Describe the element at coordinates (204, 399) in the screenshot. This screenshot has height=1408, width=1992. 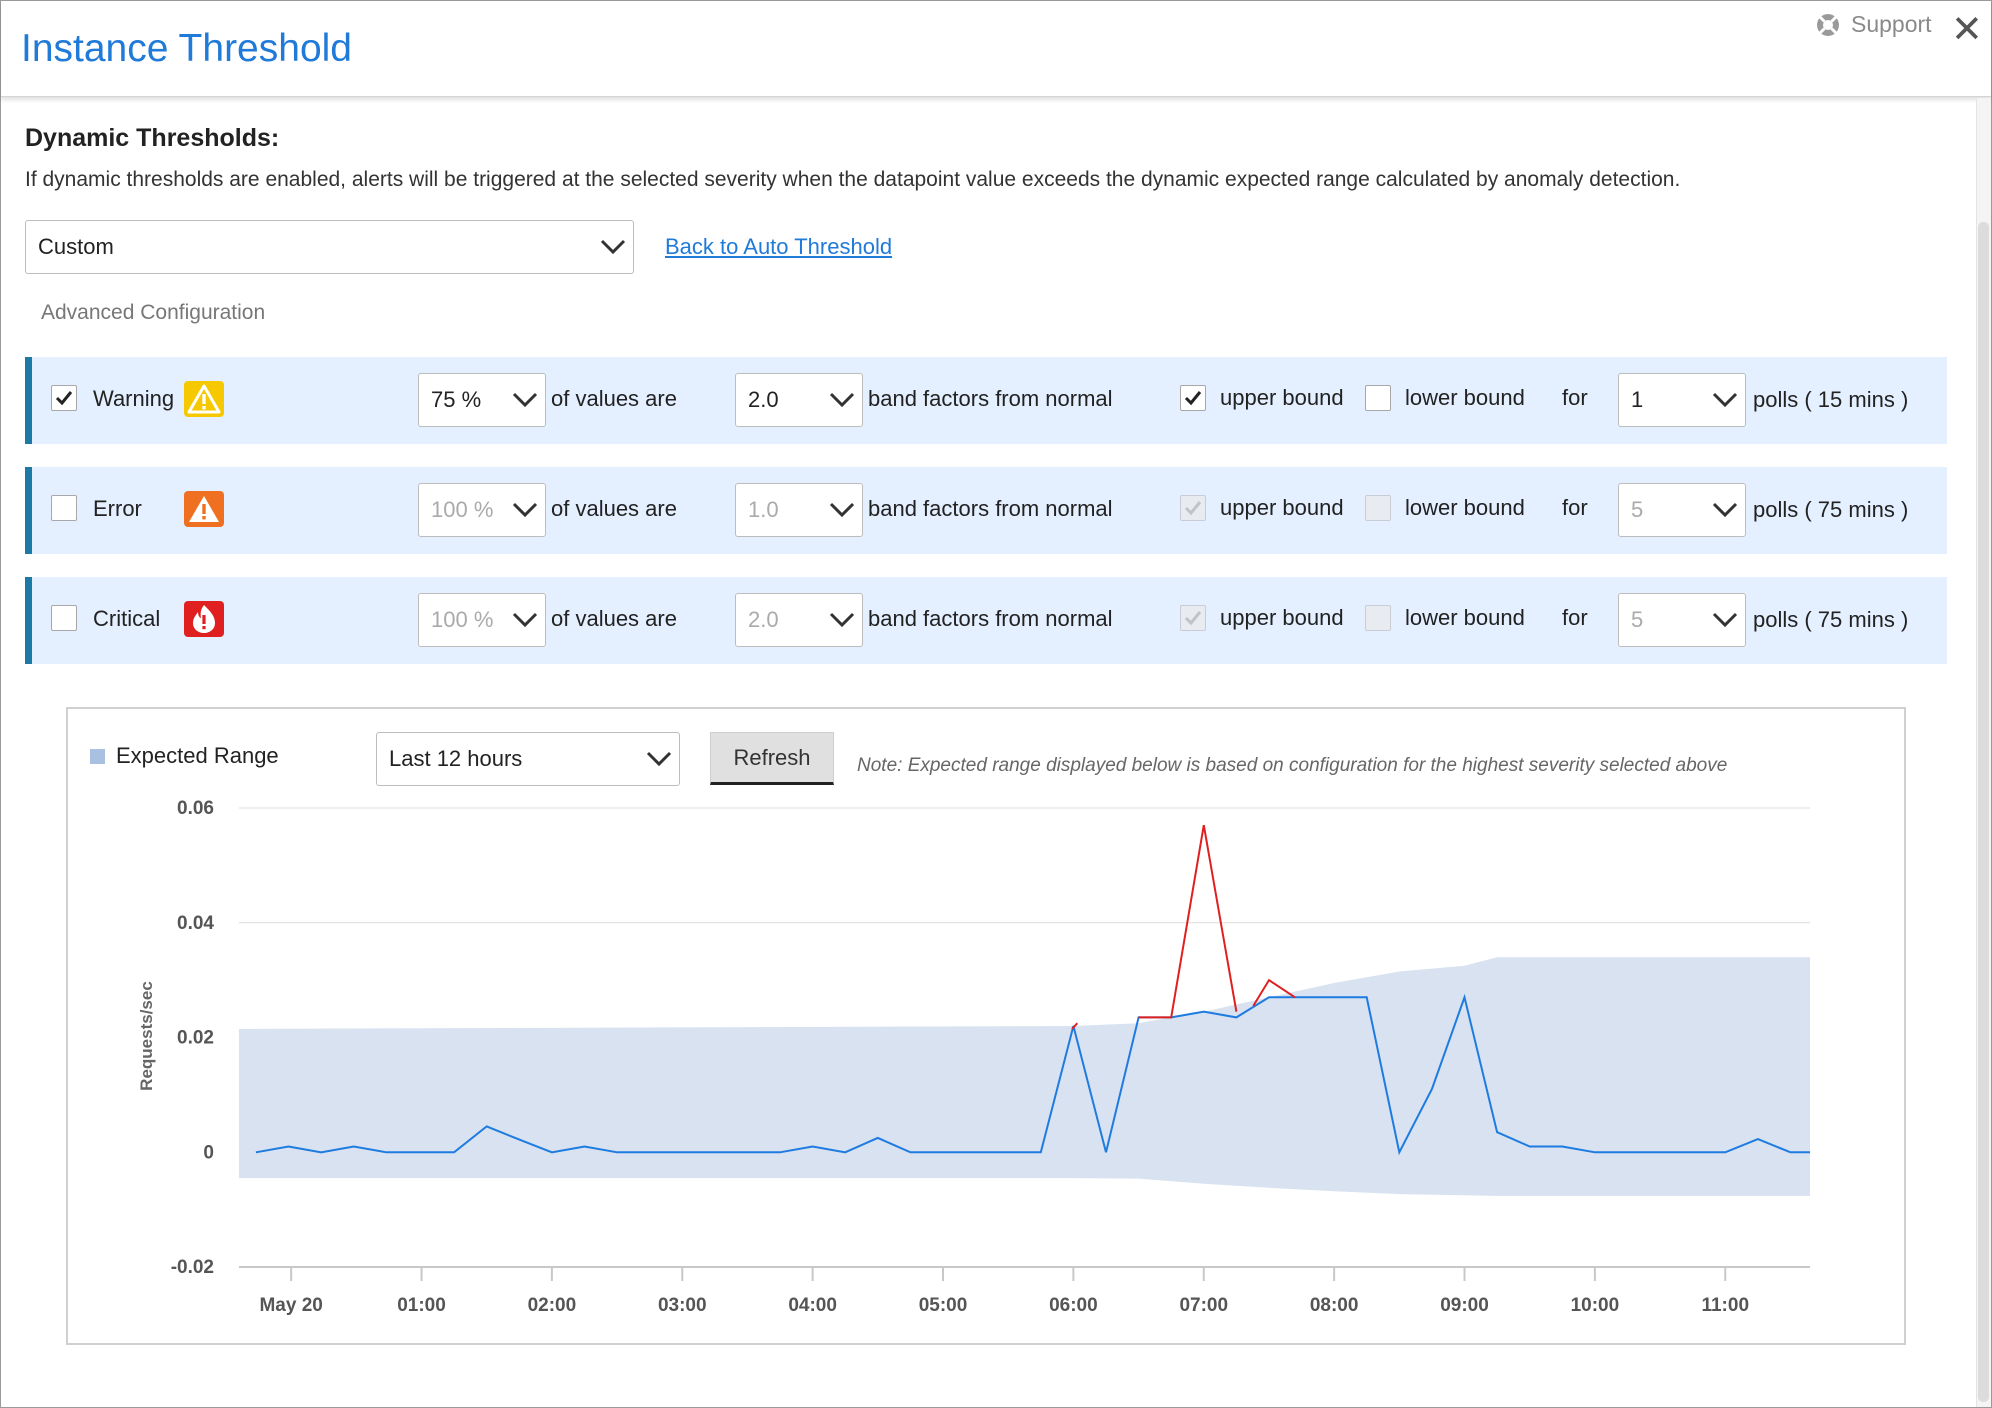
I see `warning-icon` at that location.